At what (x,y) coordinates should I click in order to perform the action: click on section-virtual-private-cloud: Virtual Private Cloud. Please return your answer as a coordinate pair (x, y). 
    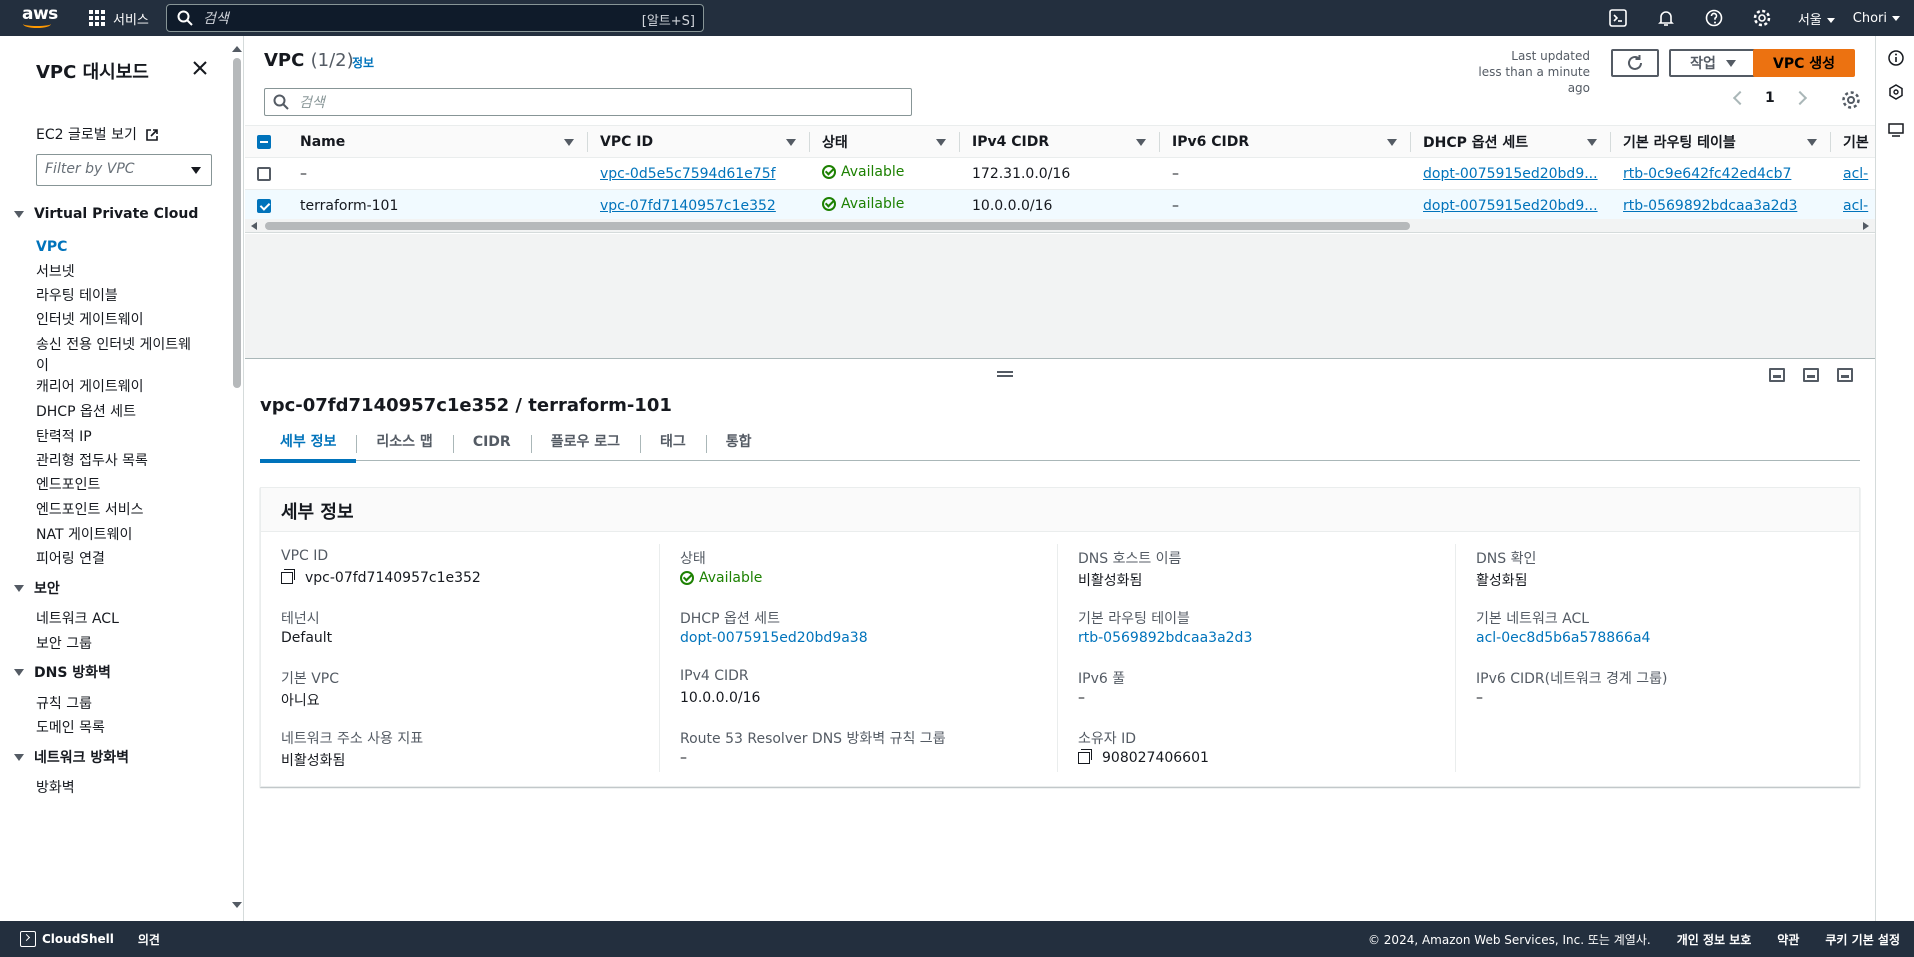
    Looking at the image, I should click on (106, 214).